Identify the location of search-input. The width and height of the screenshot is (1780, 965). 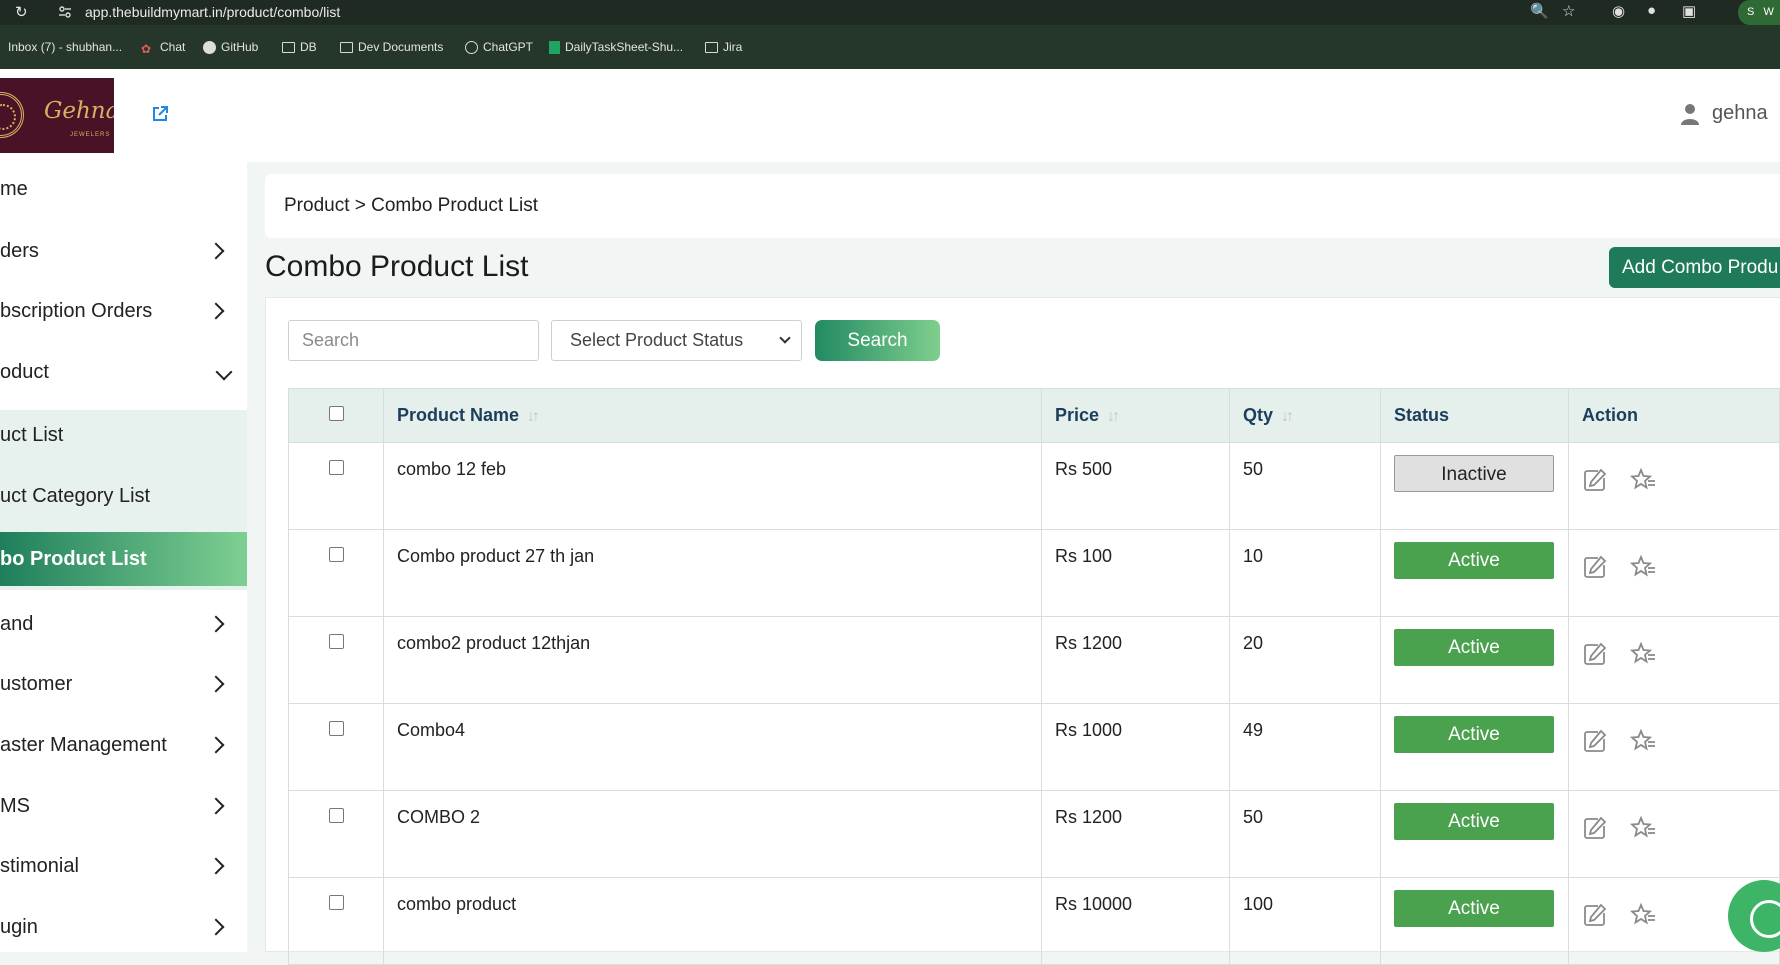
(413, 340).